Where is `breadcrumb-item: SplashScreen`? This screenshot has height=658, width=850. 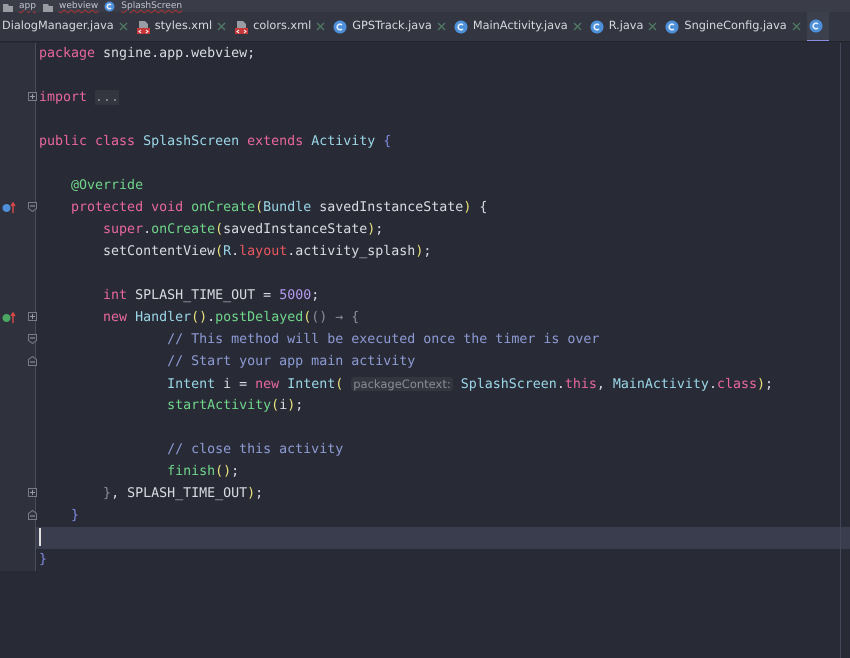
breadcrumb-item: SplashScreen is located at coordinates (151, 6).